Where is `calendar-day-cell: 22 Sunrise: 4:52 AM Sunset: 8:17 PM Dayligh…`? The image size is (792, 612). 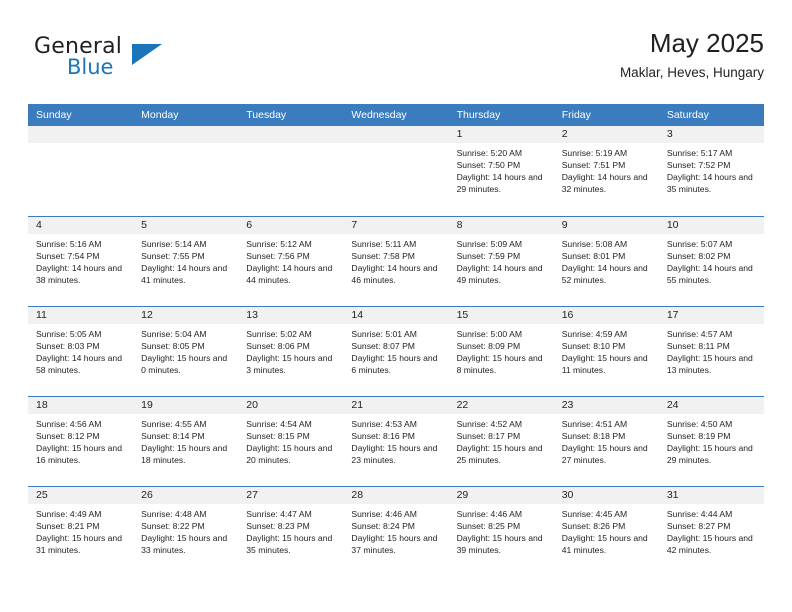 calendar-day-cell: 22 Sunrise: 4:52 AM Sunset: 8:17 PM Dayligh… is located at coordinates (501, 441).